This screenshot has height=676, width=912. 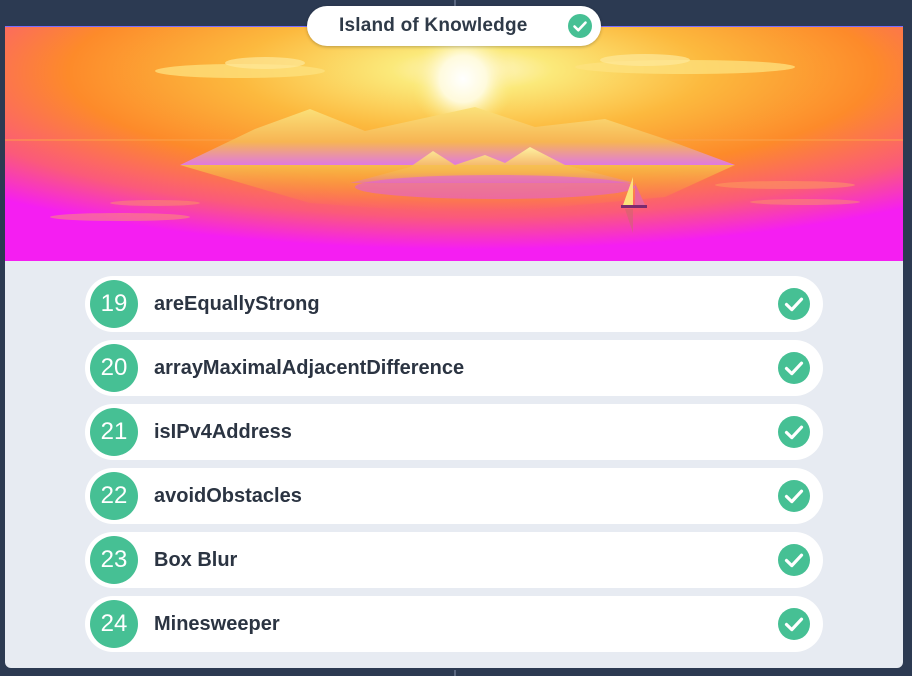 What do you see at coordinates (454, 304) in the screenshot?
I see `task-item: 19 areEquallyStrong` at bounding box center [454, 304].